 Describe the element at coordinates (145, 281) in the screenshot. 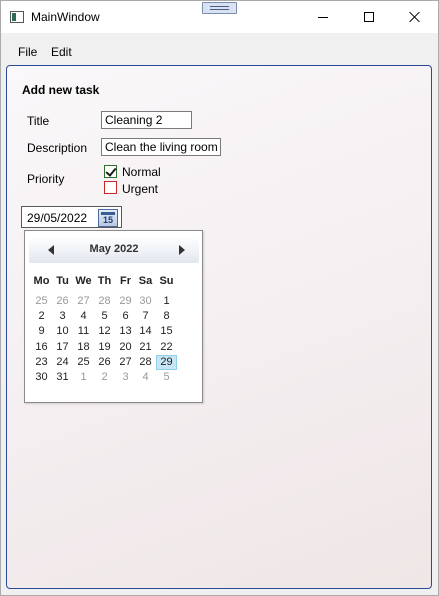

I see `weekday-header: Sa` at that location.